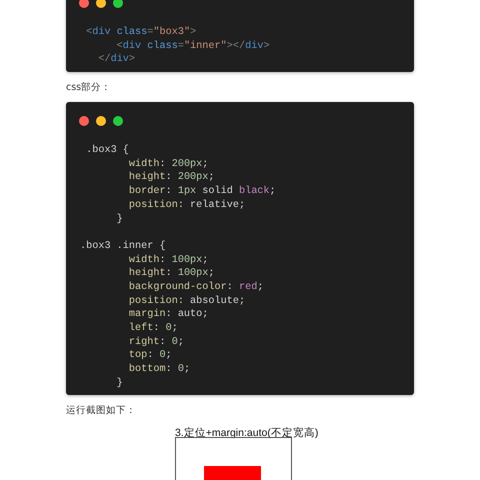 This screenshot has height=480, width=480. What do you see at coordinates (169, 261) in the screenshot?
I see `code-line: width: 100px;` at bounding box center [169, 261].